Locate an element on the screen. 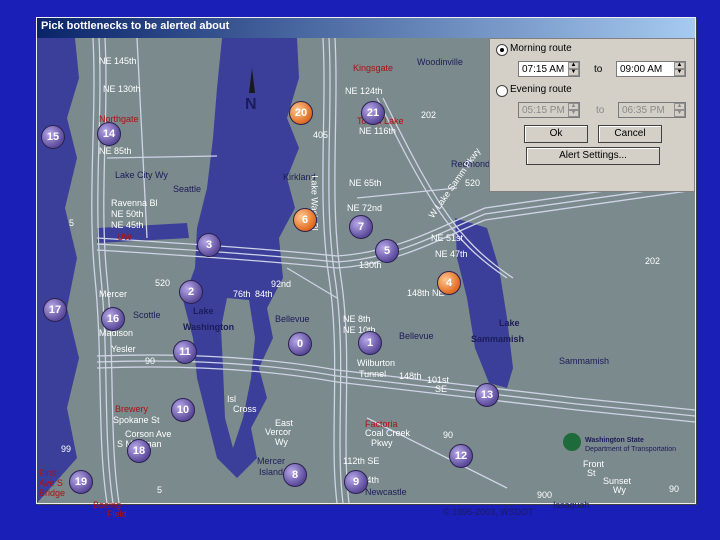 This screenshot has width=720, height=540. label-bellevue: Bellevue is located at coordinates (292, 319).